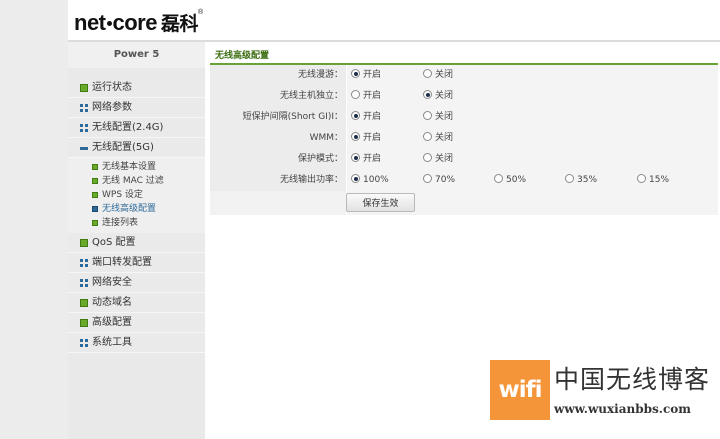 This screenshot has height=439, width=720. I want to click on submenu-item-basic: 无线基本设置, so click(136, 167).